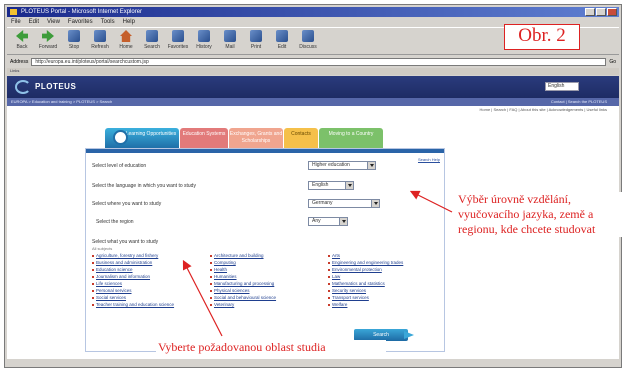  Describe the element at coordinates (230, 36) in the screenshot. I see `mail-icon` at that location.